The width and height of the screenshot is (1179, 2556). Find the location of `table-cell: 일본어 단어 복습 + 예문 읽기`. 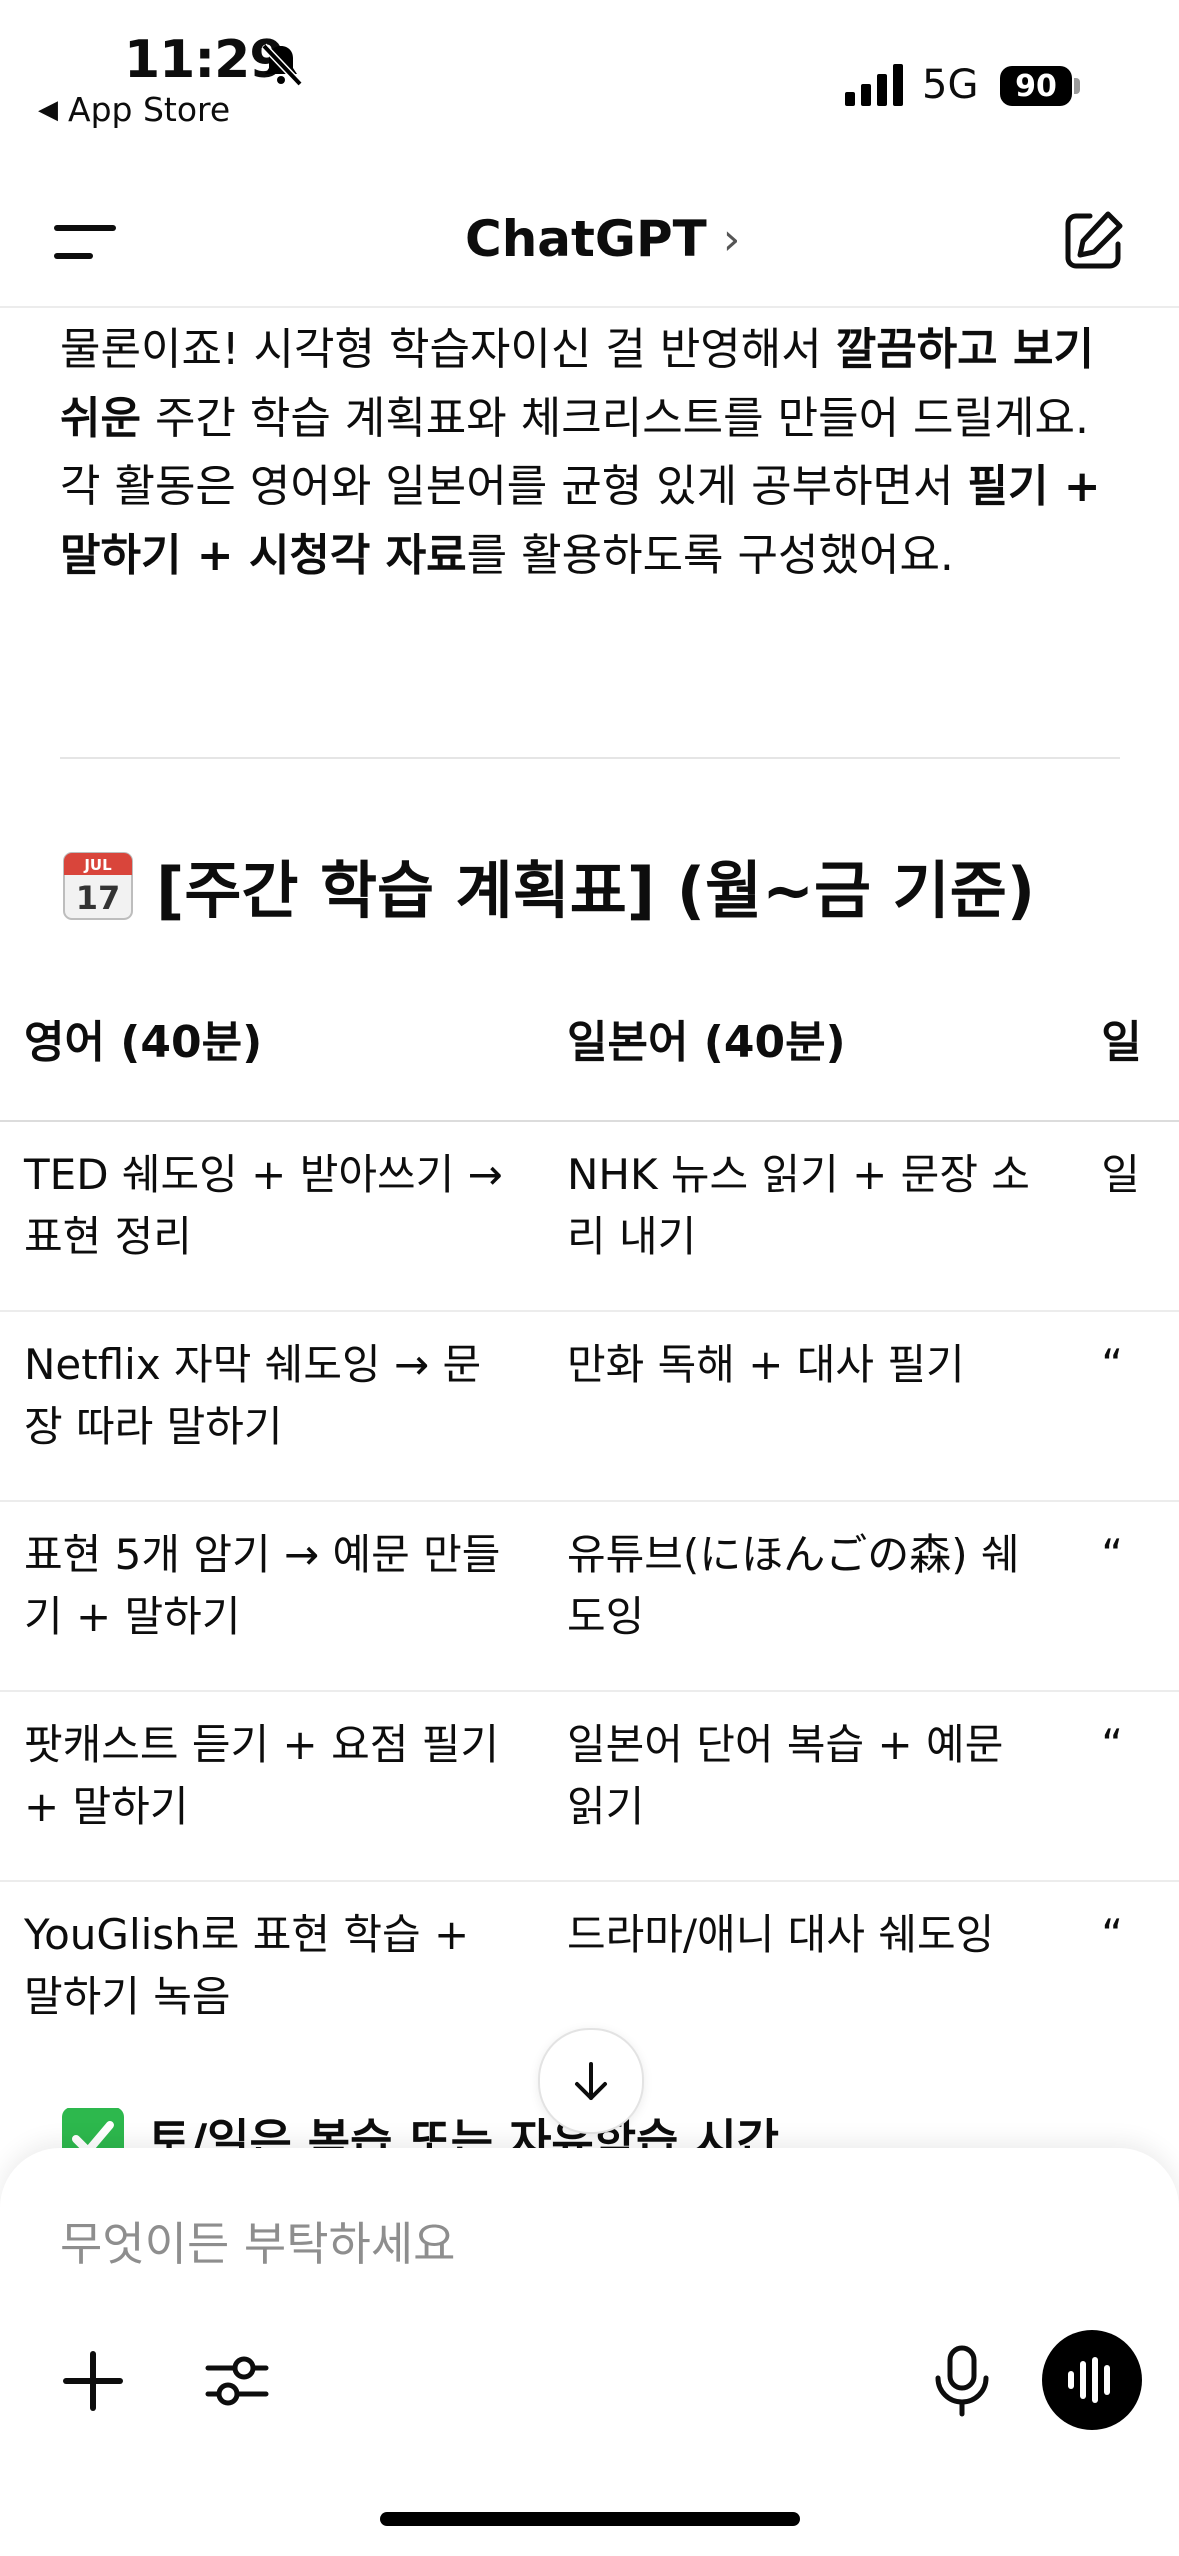

table-cell: 일본어 단어 복습 + 예문 읽기 is located at coordinates (810, 1786).